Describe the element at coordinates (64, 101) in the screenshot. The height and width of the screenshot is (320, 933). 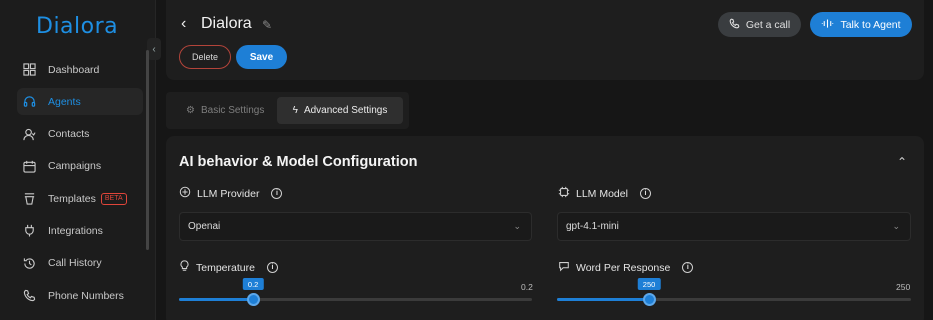
I see `sidebar-item-label: Agents` at that location.